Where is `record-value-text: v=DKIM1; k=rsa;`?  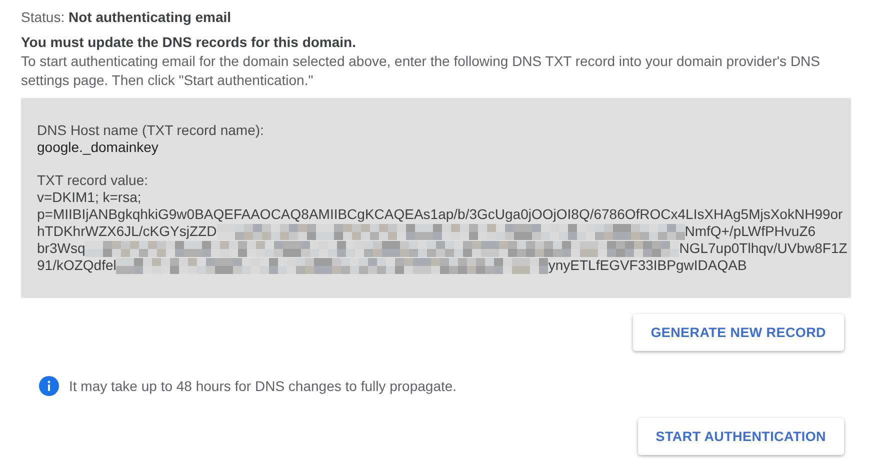 record-value-text: v=DKIM1; k=rsa; is located at coordinates (89, 197).